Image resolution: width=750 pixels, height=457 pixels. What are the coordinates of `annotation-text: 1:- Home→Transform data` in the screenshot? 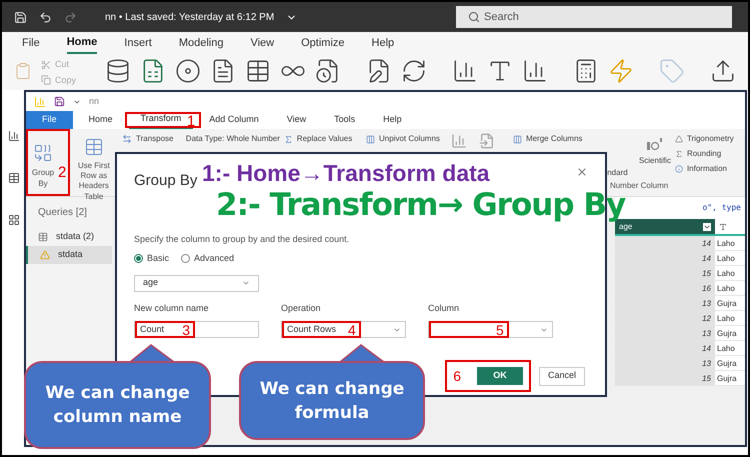 It's located at (346, 173).